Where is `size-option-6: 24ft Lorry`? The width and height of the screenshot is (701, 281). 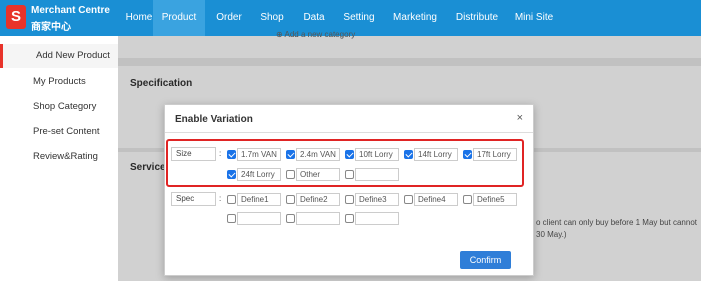 size-option-6: 24ft Lorry is located at coordinates (259, 174).